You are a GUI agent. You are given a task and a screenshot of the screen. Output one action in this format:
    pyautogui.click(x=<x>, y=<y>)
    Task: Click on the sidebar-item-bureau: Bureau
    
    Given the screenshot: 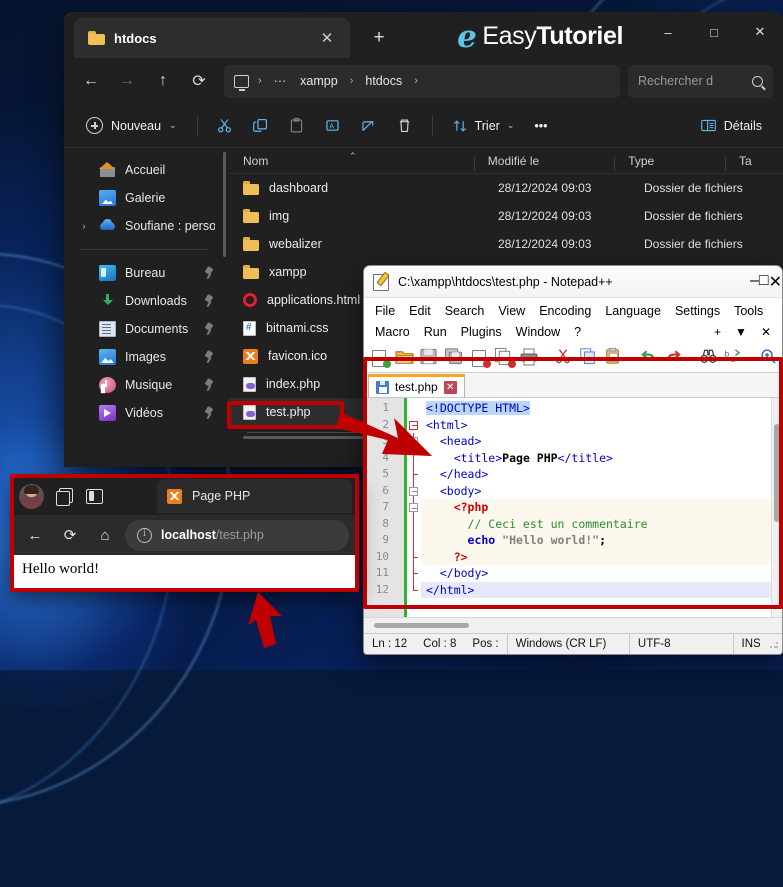 What is the action you would take?
    pyautogui.click(x=146, y=273)
    